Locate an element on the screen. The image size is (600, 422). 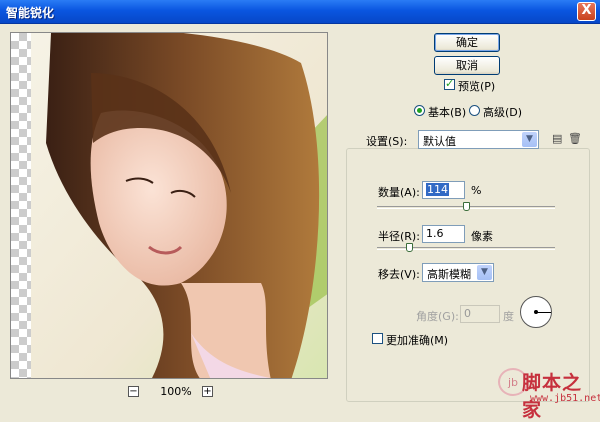
site-watermark: jb 脚本之家 www.jb51.net is located at coordinates (549, 394).